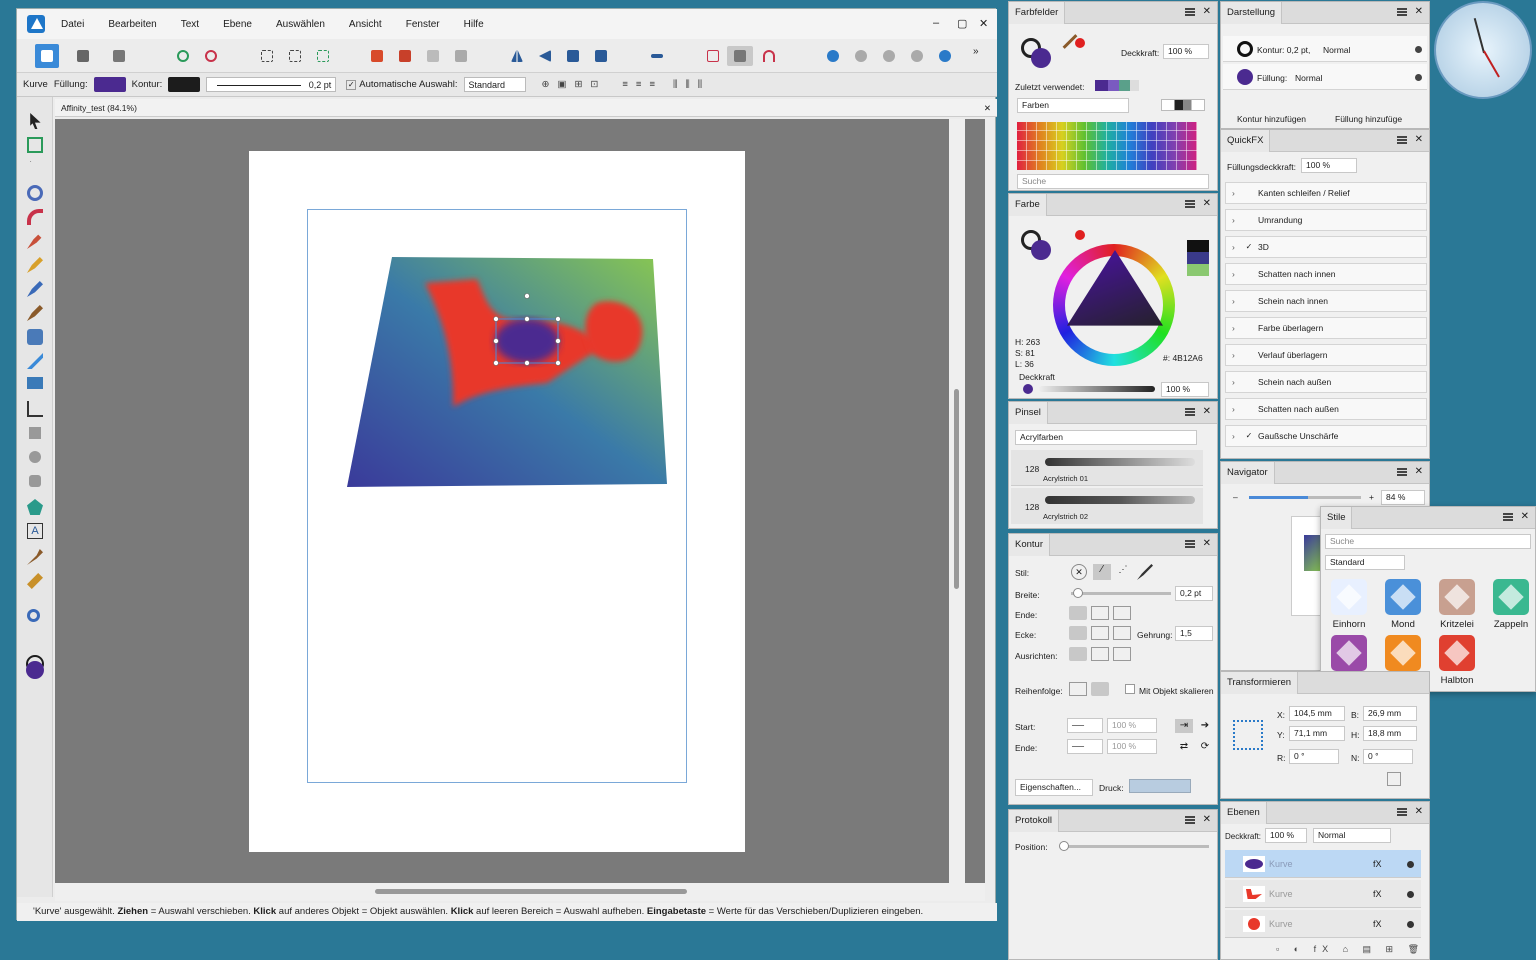  Describe the element at coordinates (531, 891) in the screenshot. I see `horizontal-scroll-thumb` at that location.